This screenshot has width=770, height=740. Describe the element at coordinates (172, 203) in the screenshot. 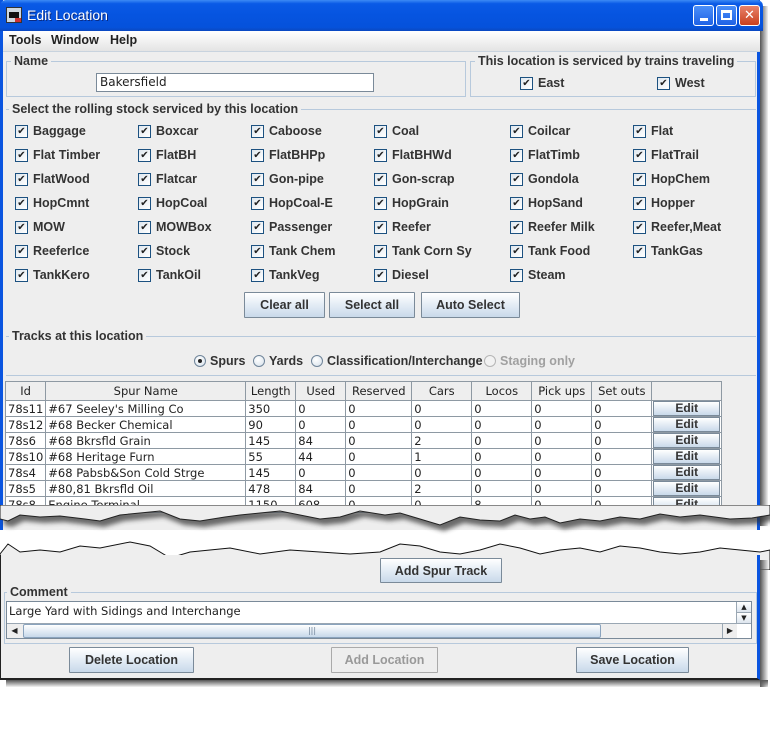

I see `rolling-stock-checkbox: ✔ HopCoal` at that location.